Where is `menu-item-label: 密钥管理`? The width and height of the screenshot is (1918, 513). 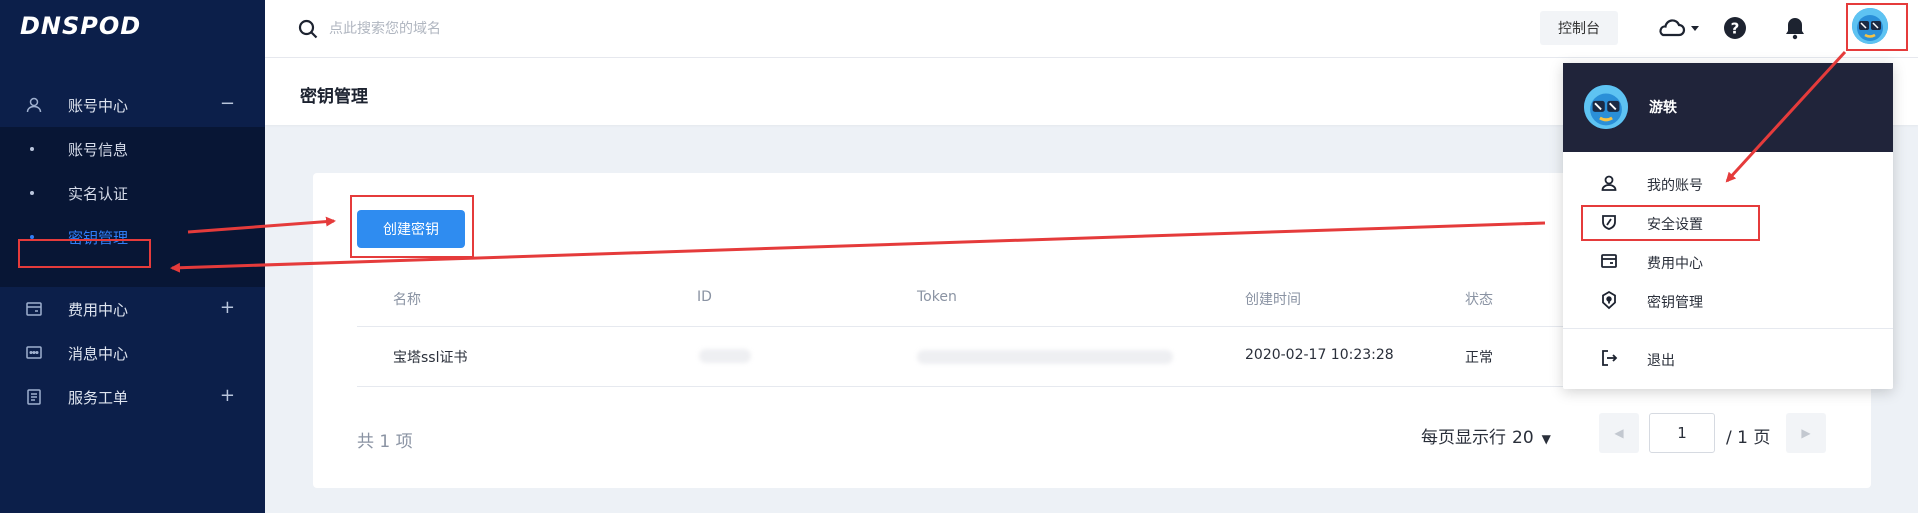 menu-item-label: 密钥管理 is located at coordinates (1675, 303).